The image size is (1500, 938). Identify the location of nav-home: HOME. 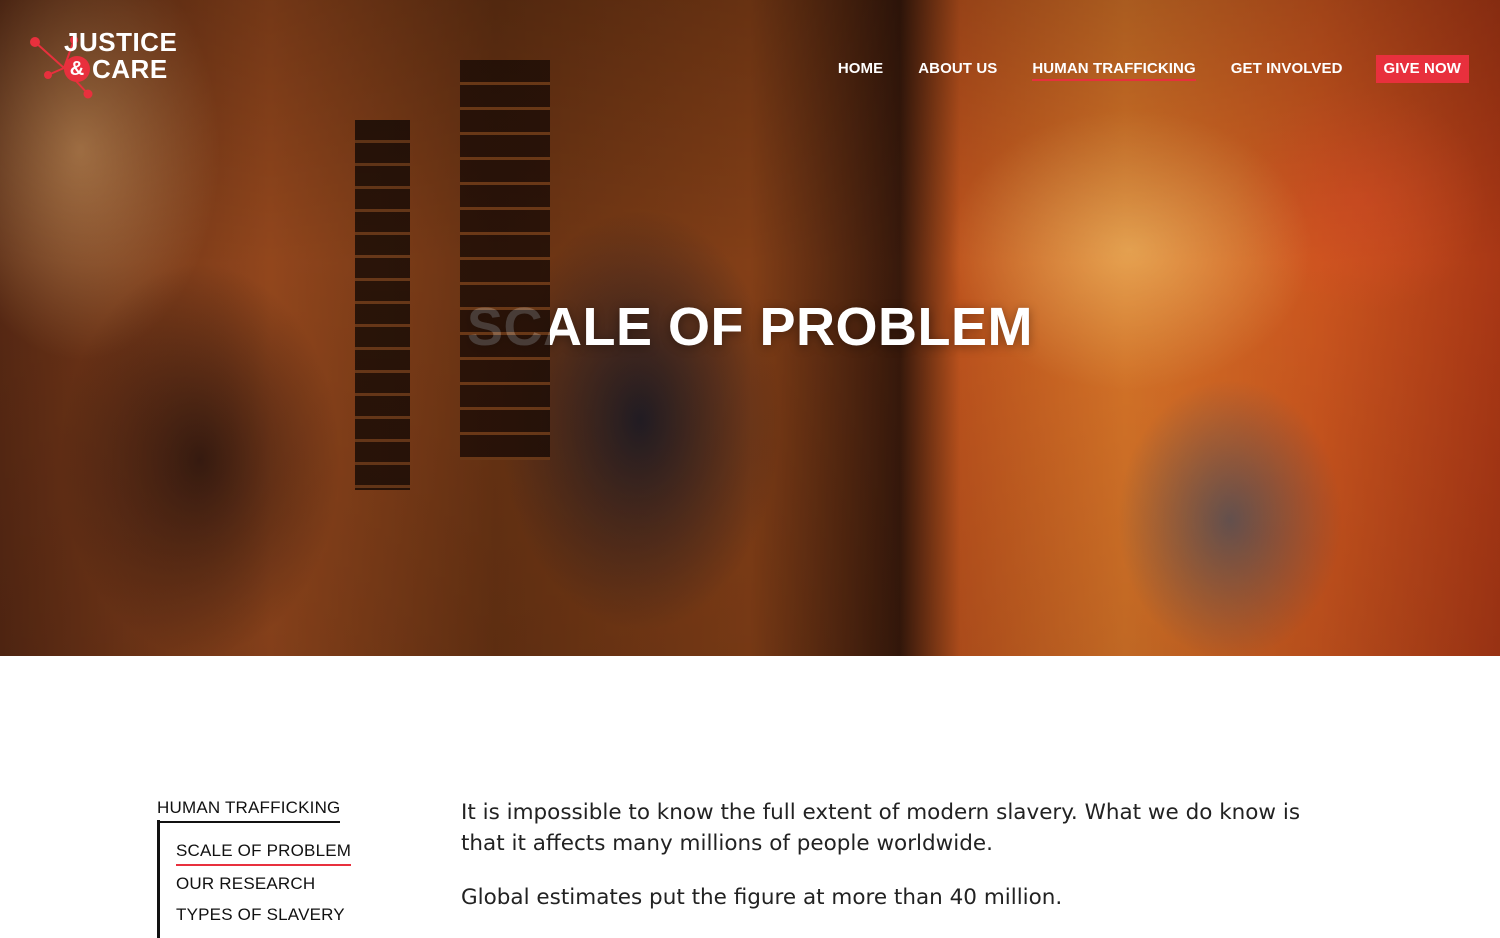
(860, 69).